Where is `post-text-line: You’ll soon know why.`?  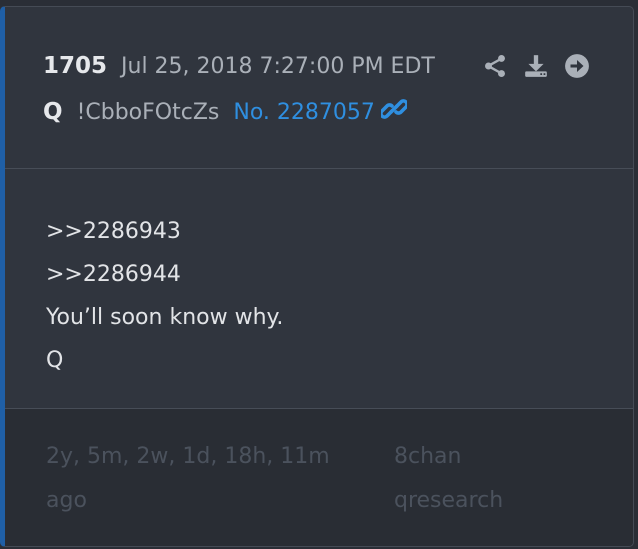 post-text-line: You’ll soon know why. is located at coordinates (165, 317).